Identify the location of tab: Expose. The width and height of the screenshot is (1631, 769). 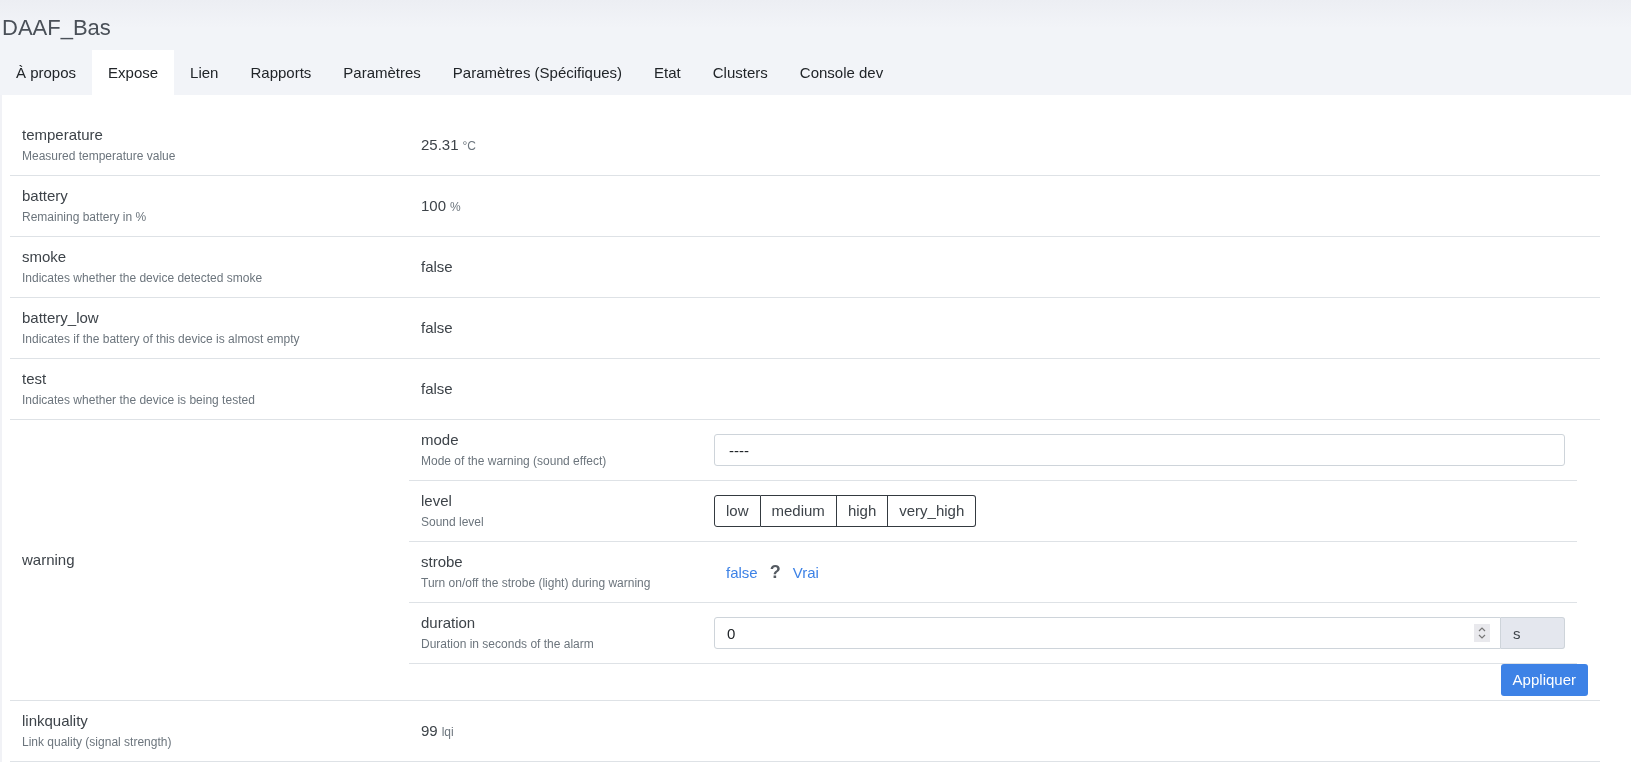
(133, 72).